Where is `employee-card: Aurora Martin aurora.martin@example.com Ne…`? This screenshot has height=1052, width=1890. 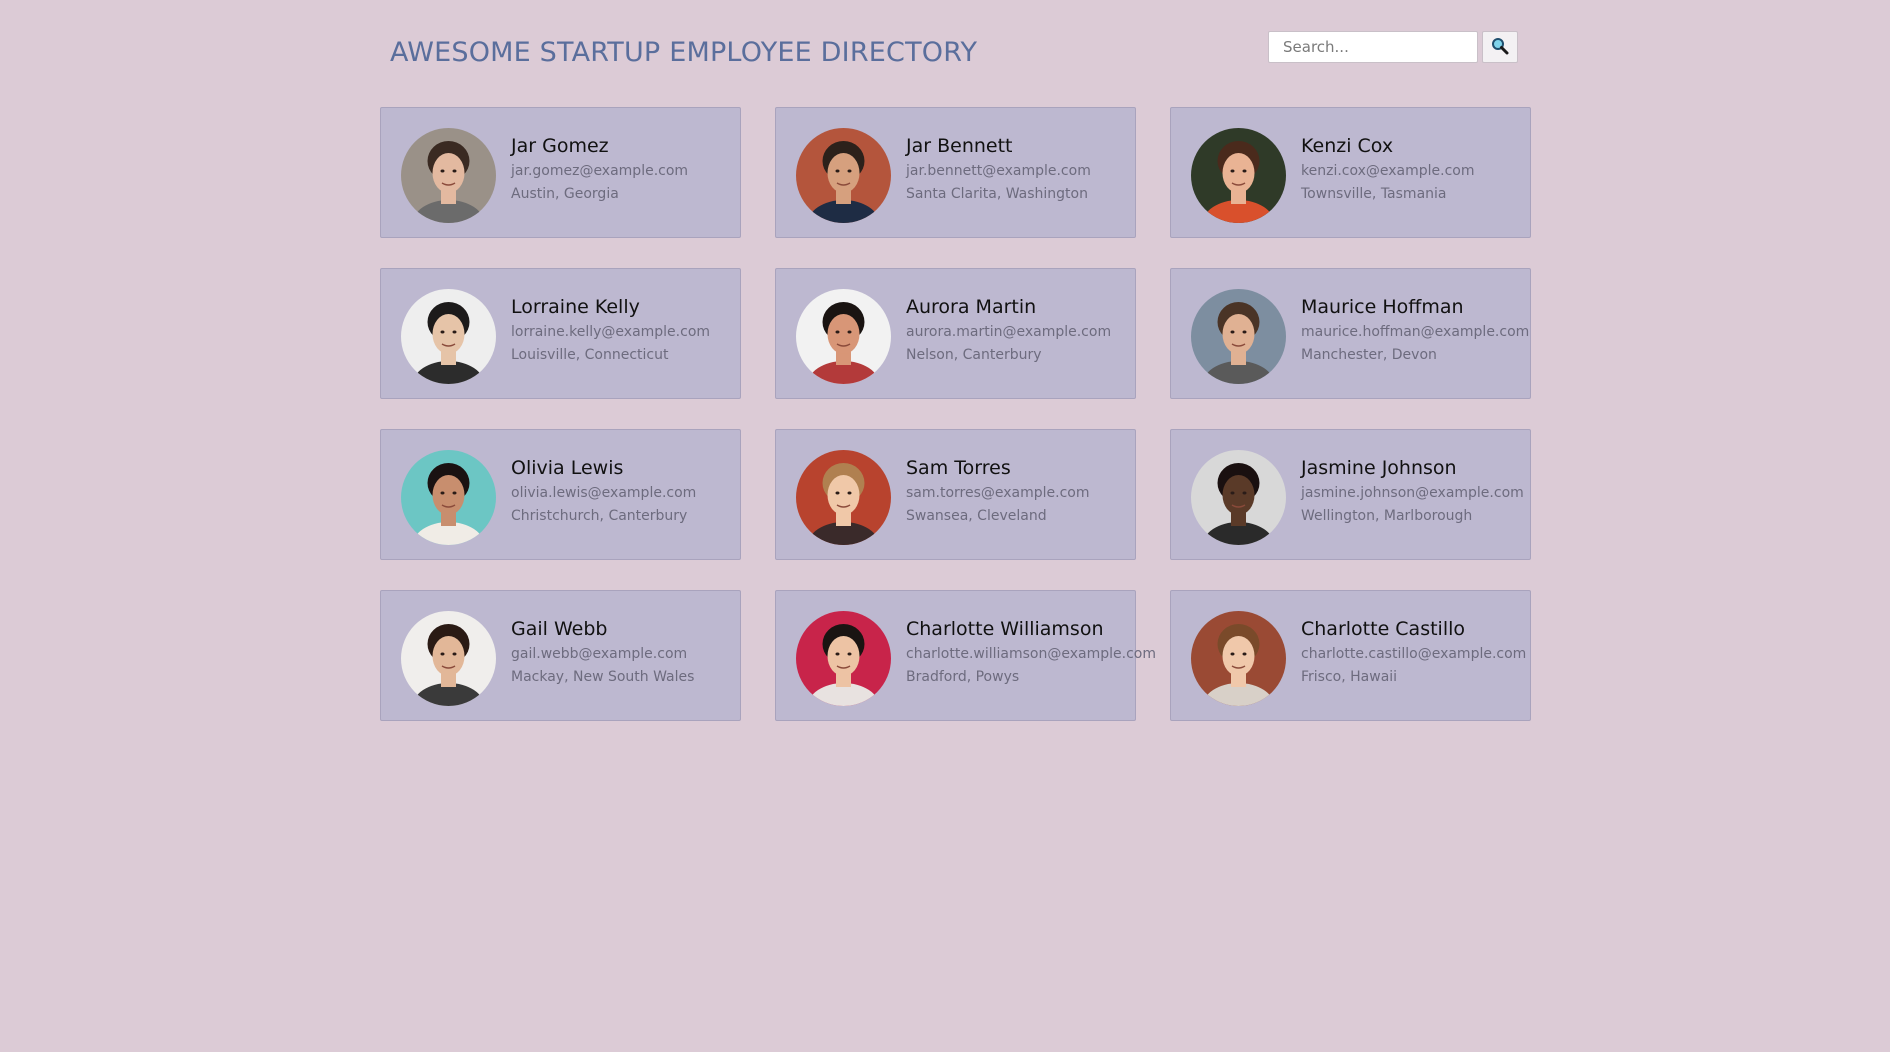
employee-card: Aurora Martin aurora.martin@example.com Ne… is located at coordinates (955, 333).